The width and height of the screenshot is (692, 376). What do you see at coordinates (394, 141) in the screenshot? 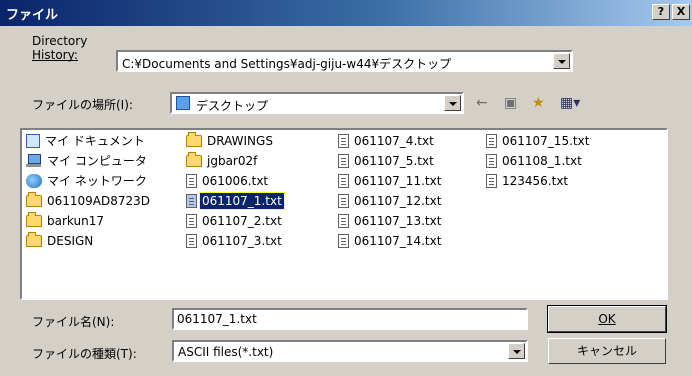
I see `list-item-label: 061107_4.txt` at bounding box center [394, 141].